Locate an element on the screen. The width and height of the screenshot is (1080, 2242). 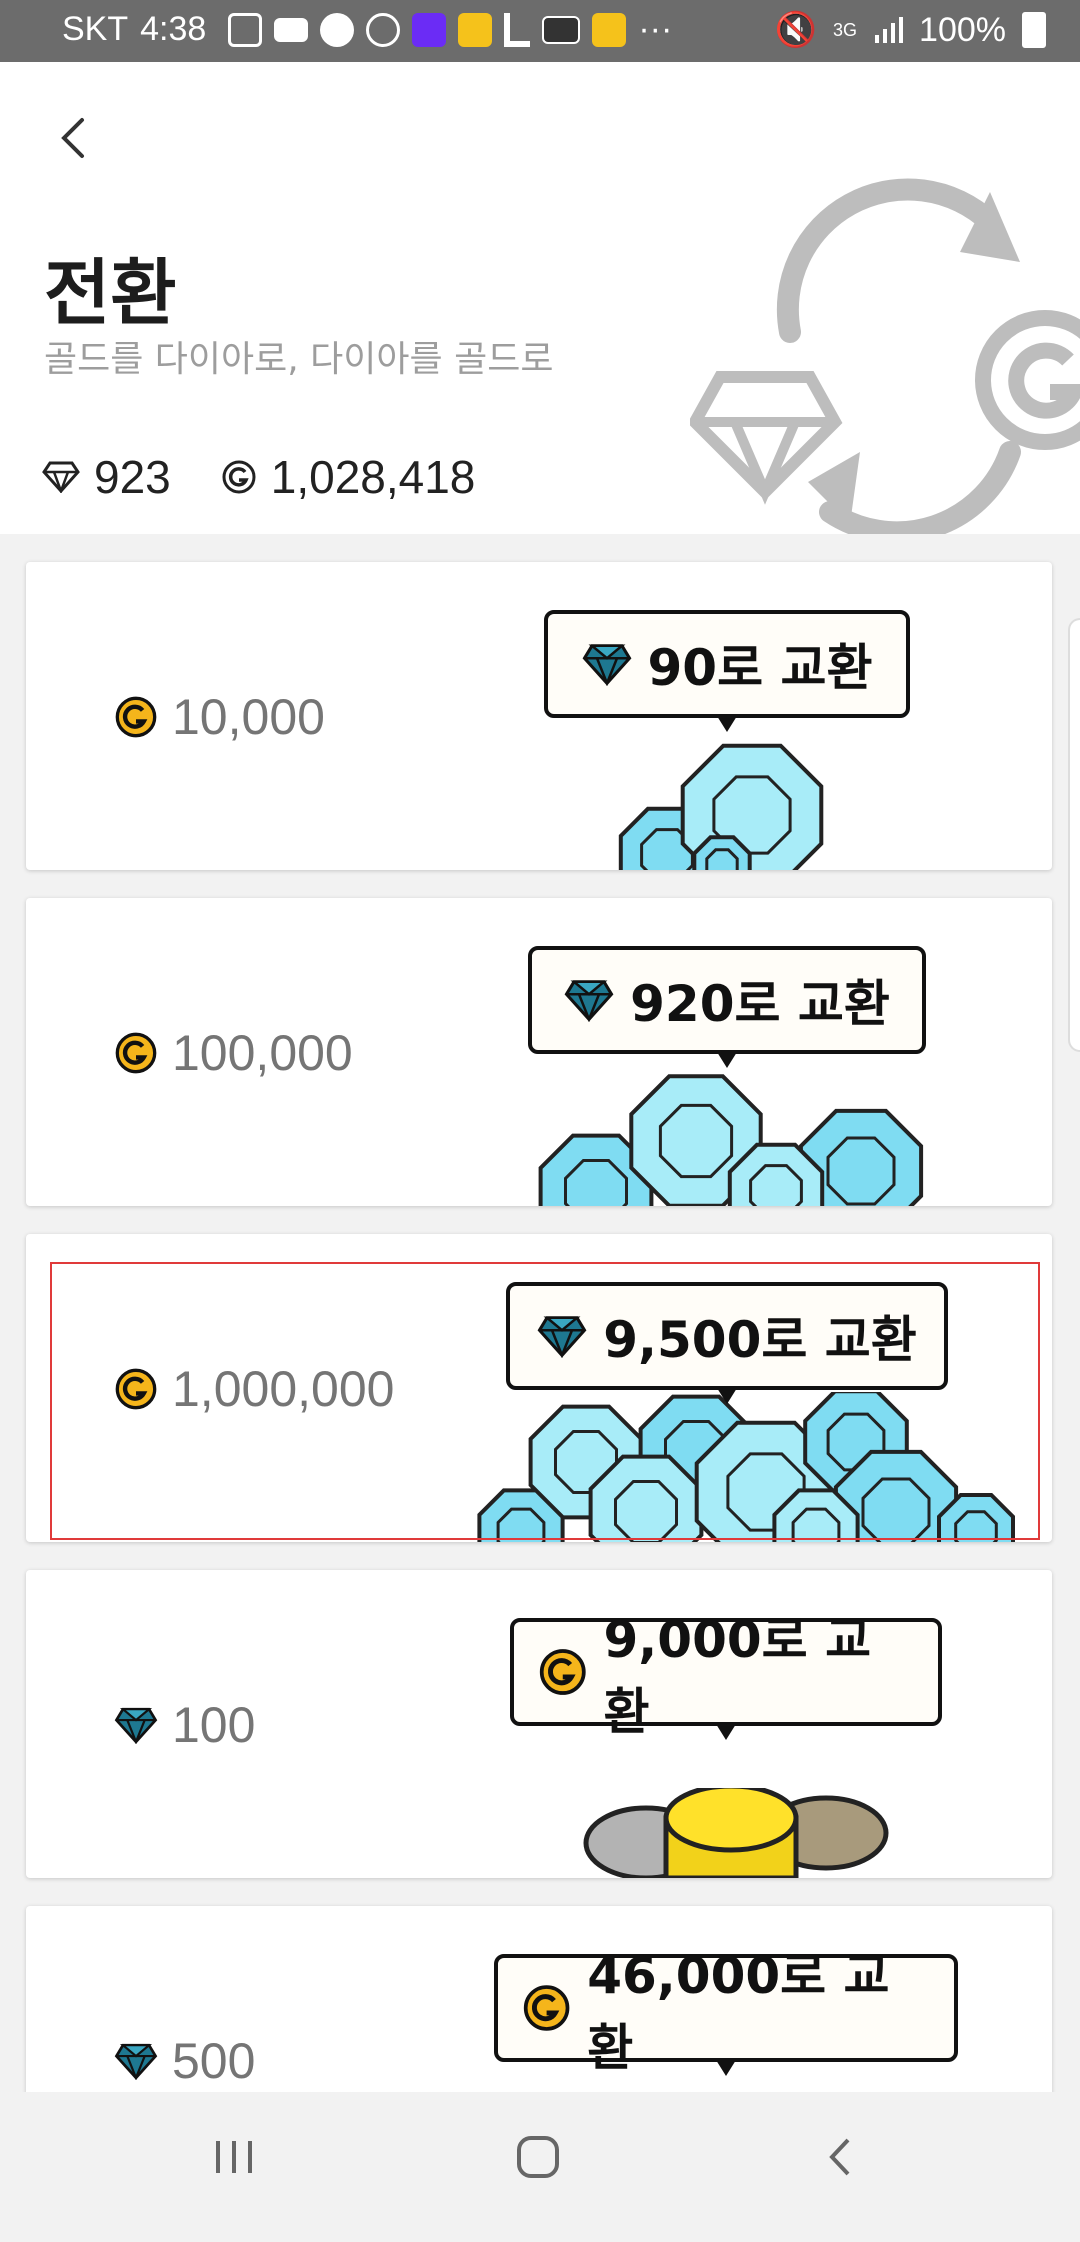
exchange-button: 9,500로 교환 is located at coordinates (727, 1343).